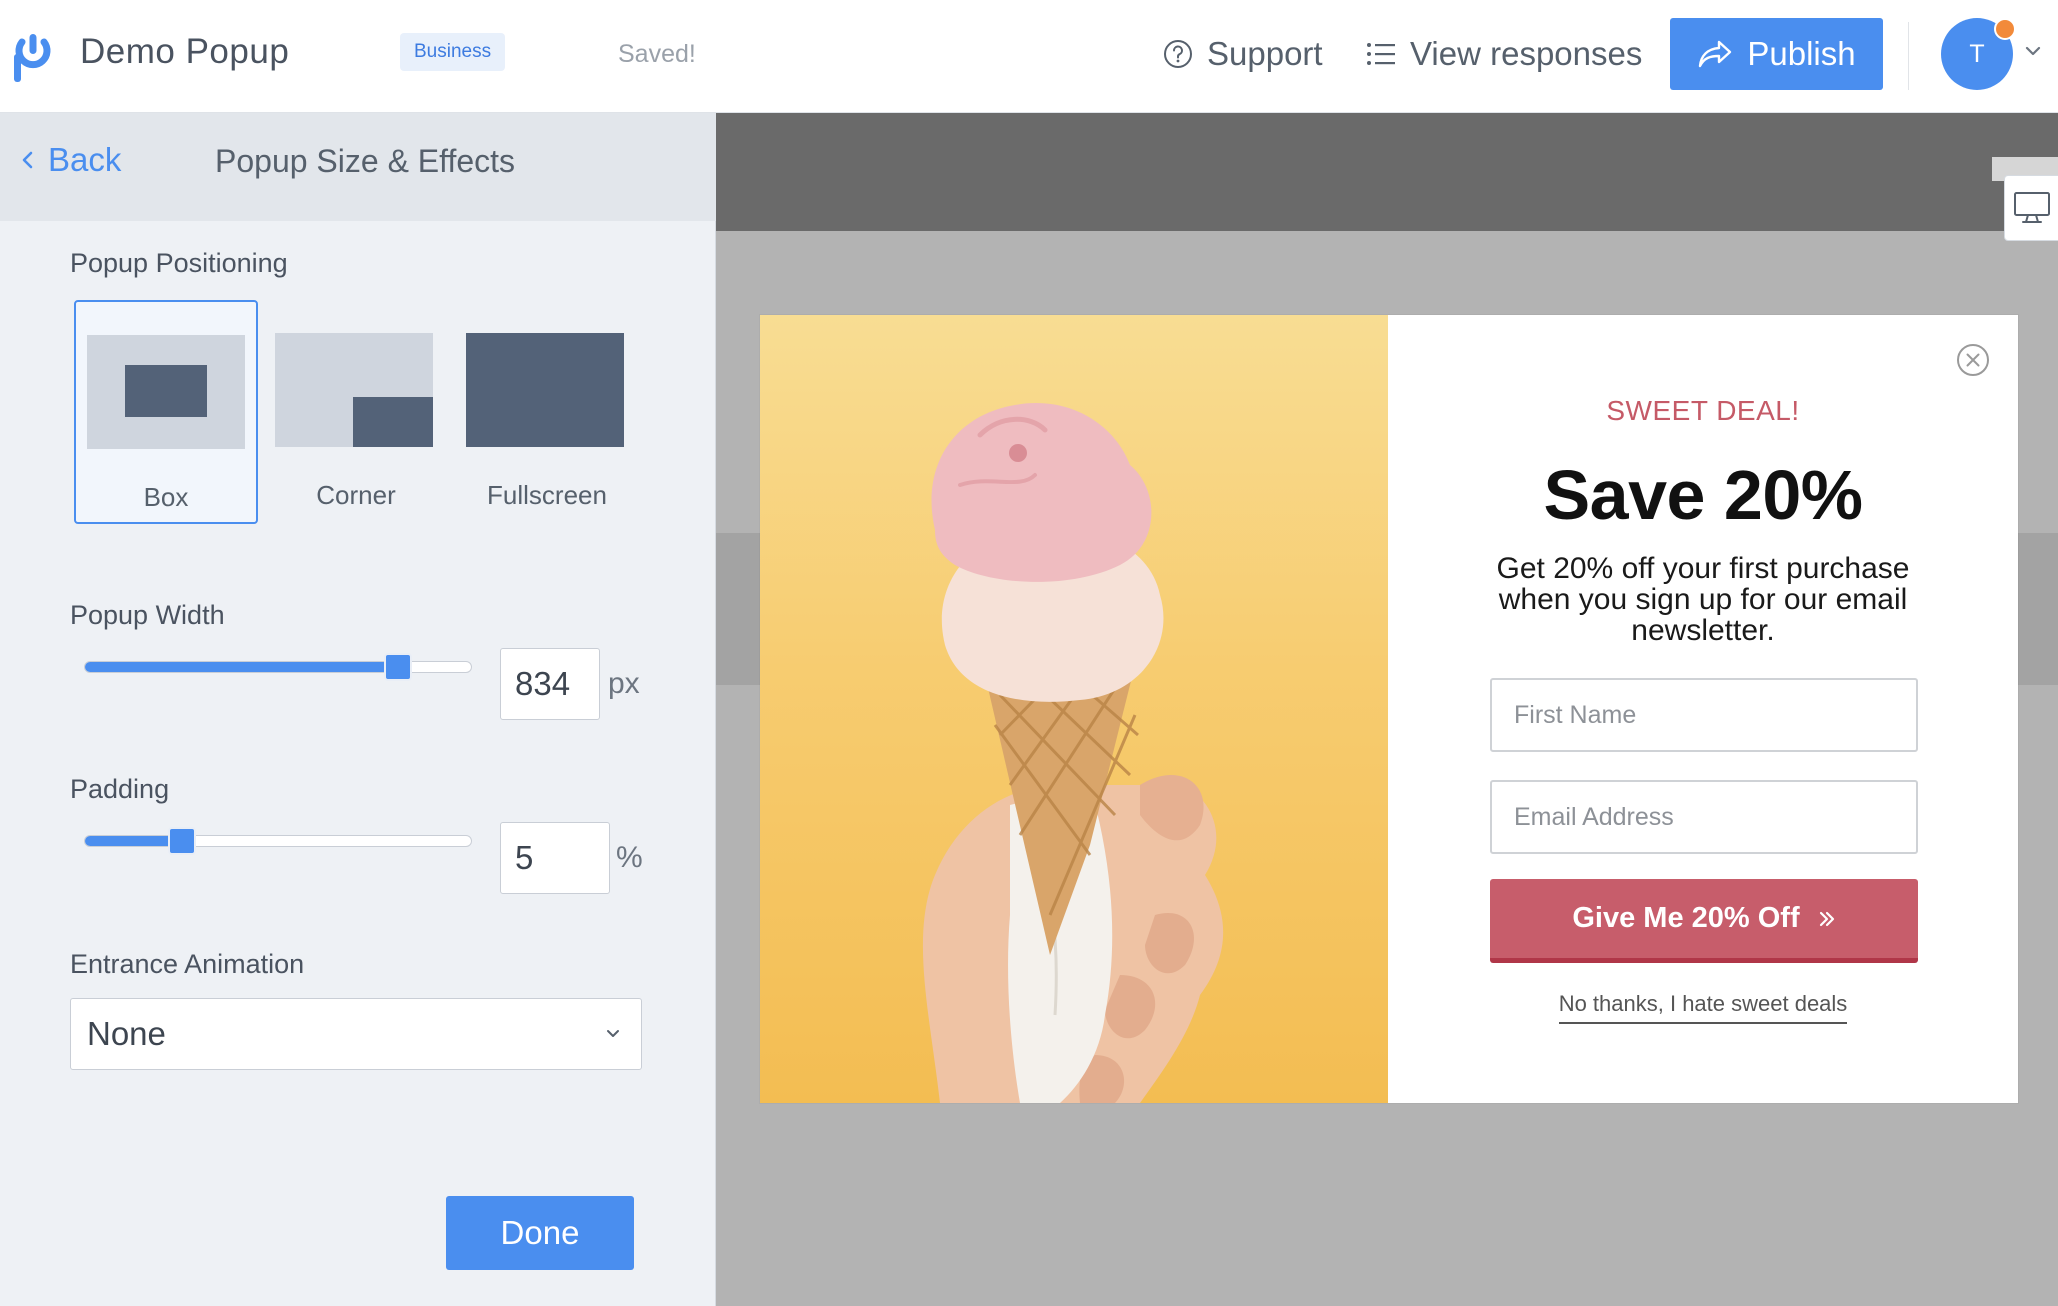 The image size is (2058, 1306). Describe the element at coordinates (547, 495) in the screenshot. I see `position-option-label: Fullscreen` at that location.